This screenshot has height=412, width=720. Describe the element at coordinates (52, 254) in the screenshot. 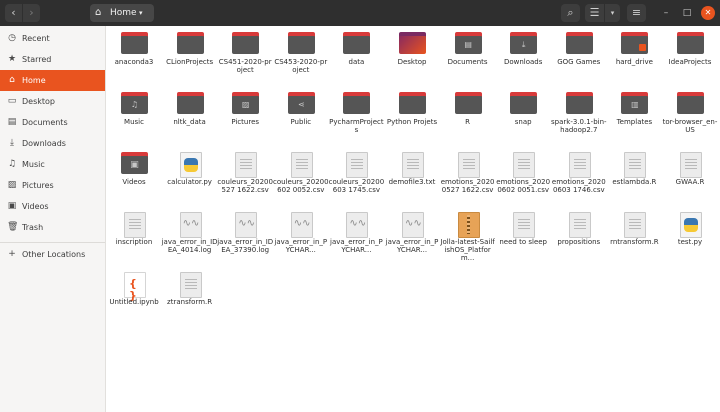

I see `sidebar-item-other-locations: + Other Locations` at that location.